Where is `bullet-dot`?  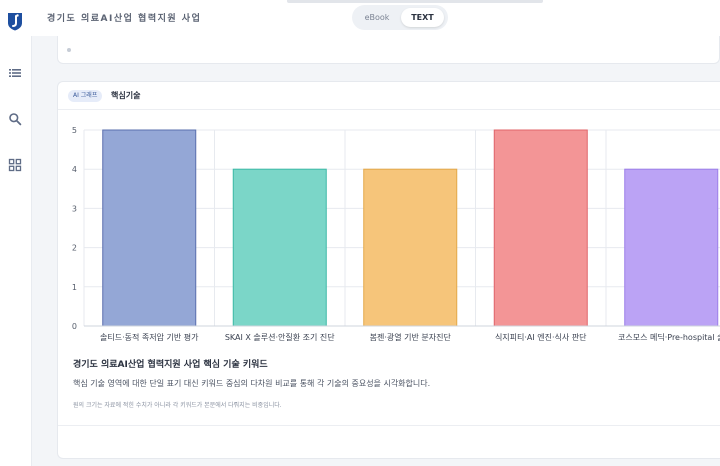 bullet-dot is located at coordinates (69, 50).